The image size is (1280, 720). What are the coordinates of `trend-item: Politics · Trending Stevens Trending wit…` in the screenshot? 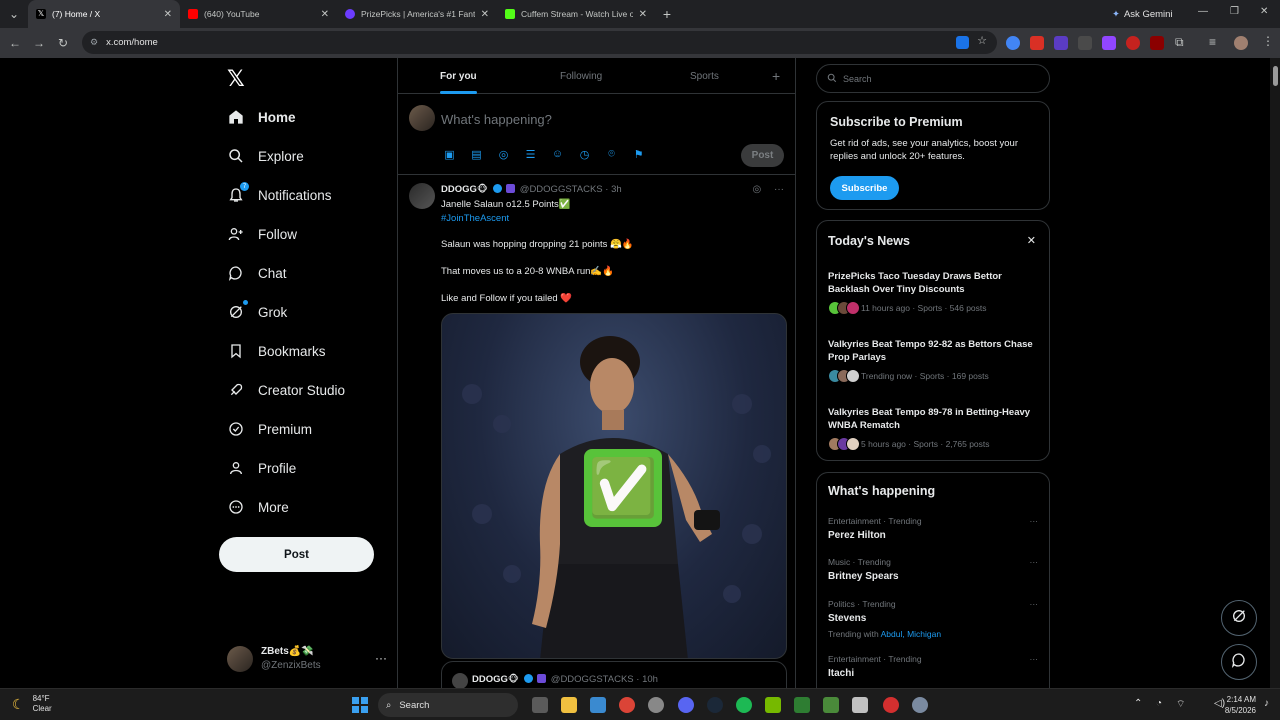 It's located at (934, 619).